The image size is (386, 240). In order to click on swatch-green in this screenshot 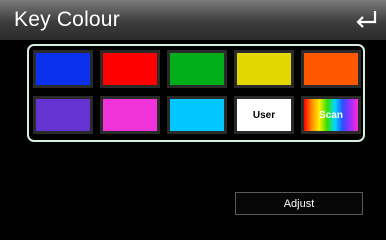, I will do `click(197, 69)`.